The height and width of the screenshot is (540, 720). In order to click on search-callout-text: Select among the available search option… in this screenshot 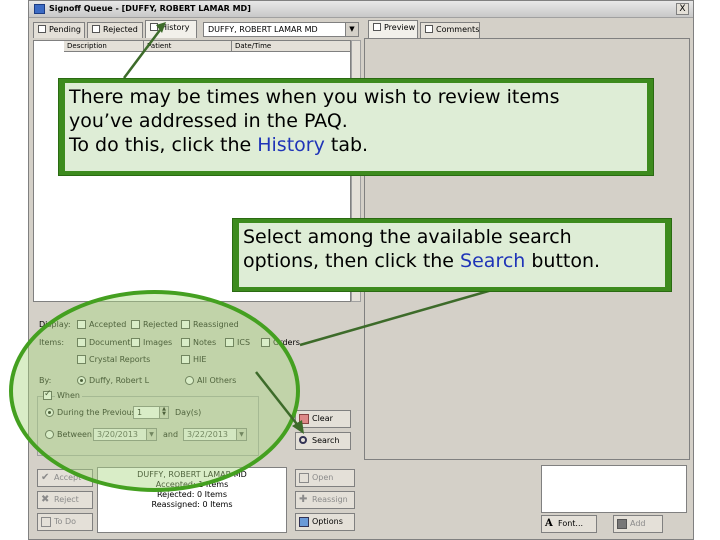, I will do `click(452, 255)`.